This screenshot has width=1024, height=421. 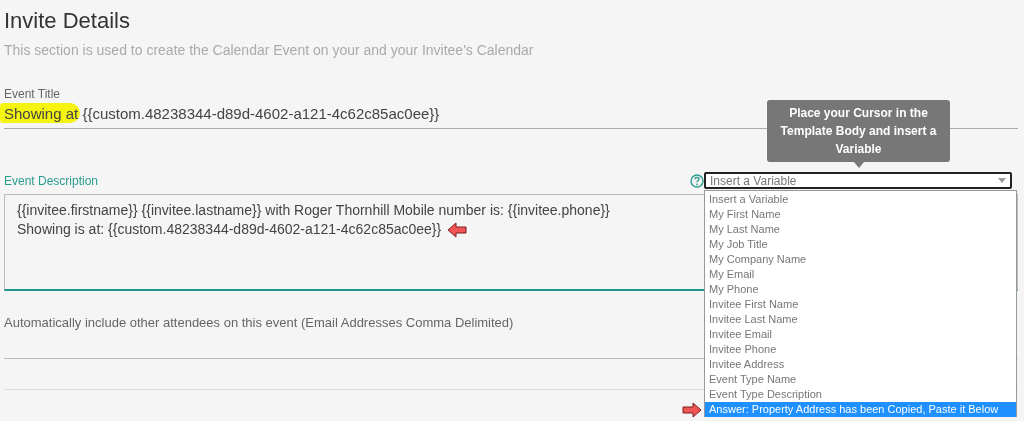 I want to click on dropdown-option: My Job Title, so click(x=860, y=244).